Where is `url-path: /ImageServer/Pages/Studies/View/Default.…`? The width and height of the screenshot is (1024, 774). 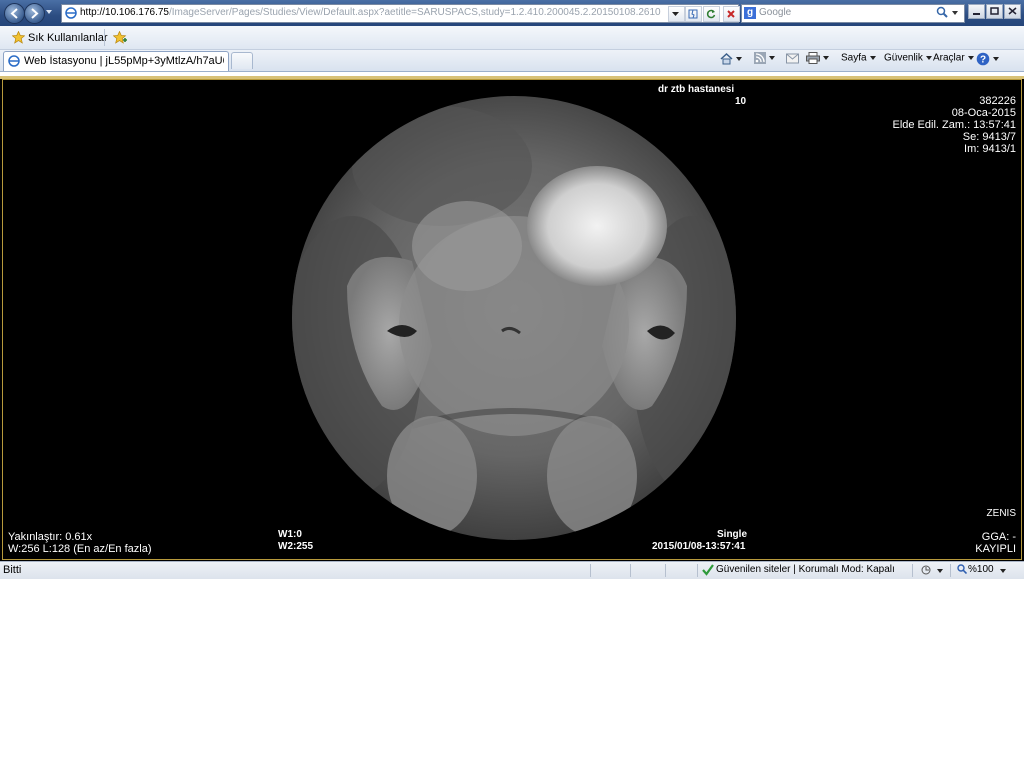 url-path: /ImageServer/Pages/Studies/View/Default.… is located at coordinates (414, 12).